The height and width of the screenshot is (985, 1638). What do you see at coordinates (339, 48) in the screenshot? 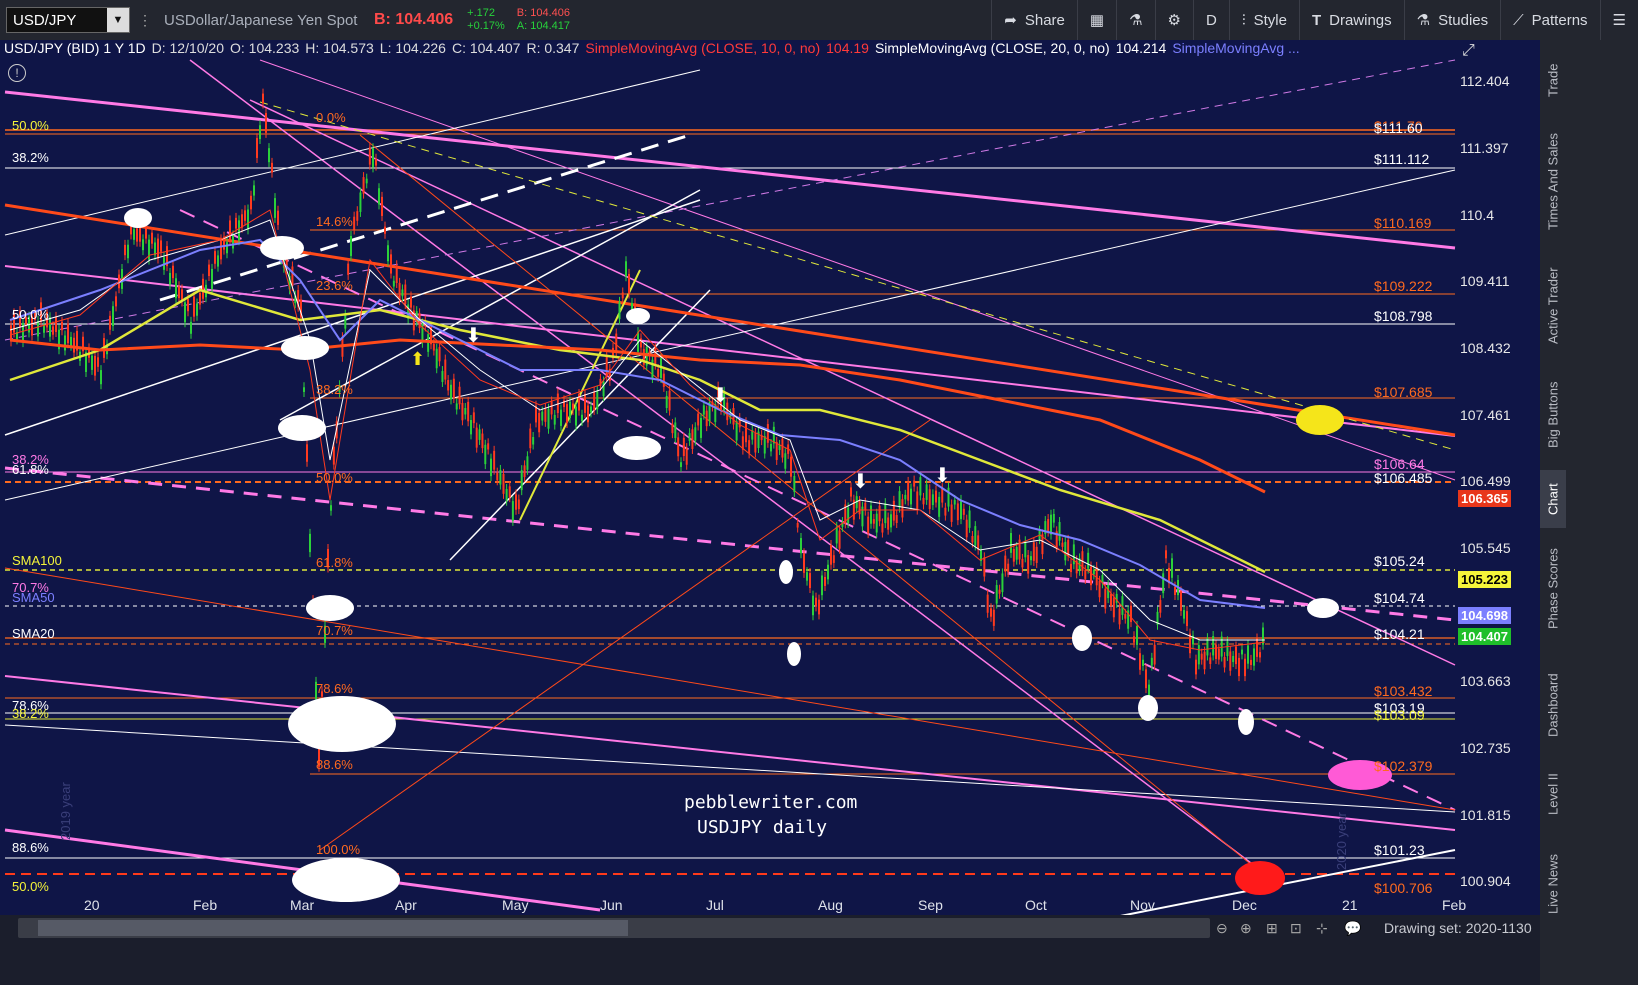
I see `header-high: H: 104.573` at bounding box center [339, 48].